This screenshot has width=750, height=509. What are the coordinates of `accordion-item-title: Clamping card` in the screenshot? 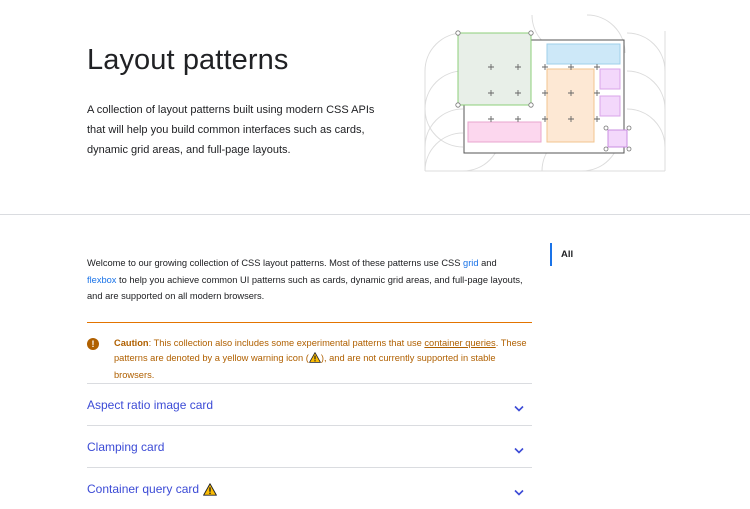 It's located at (126, 447).